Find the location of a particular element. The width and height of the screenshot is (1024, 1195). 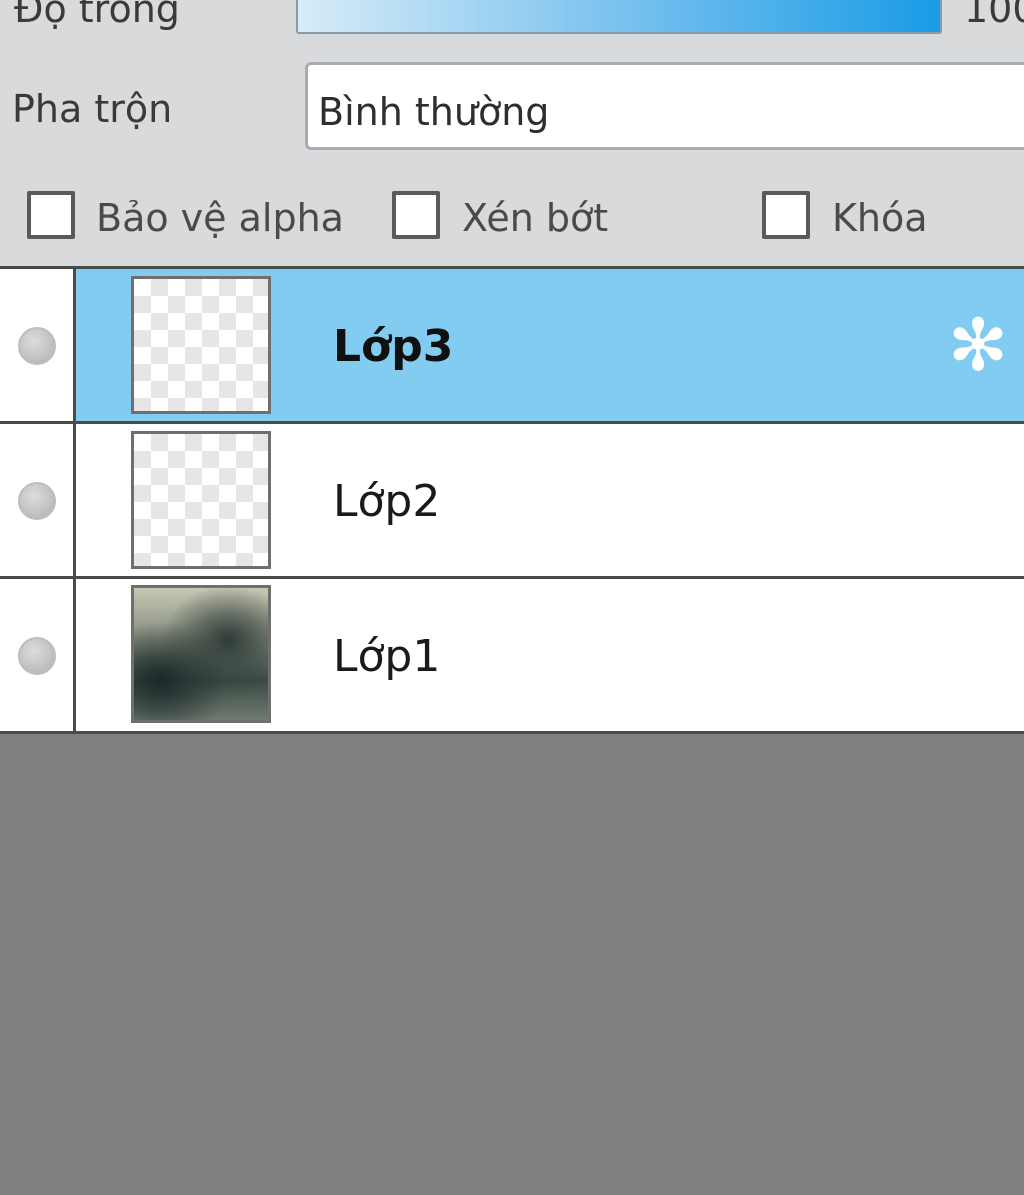

gear-icon: ✻ is located at coordinates (978, 345).